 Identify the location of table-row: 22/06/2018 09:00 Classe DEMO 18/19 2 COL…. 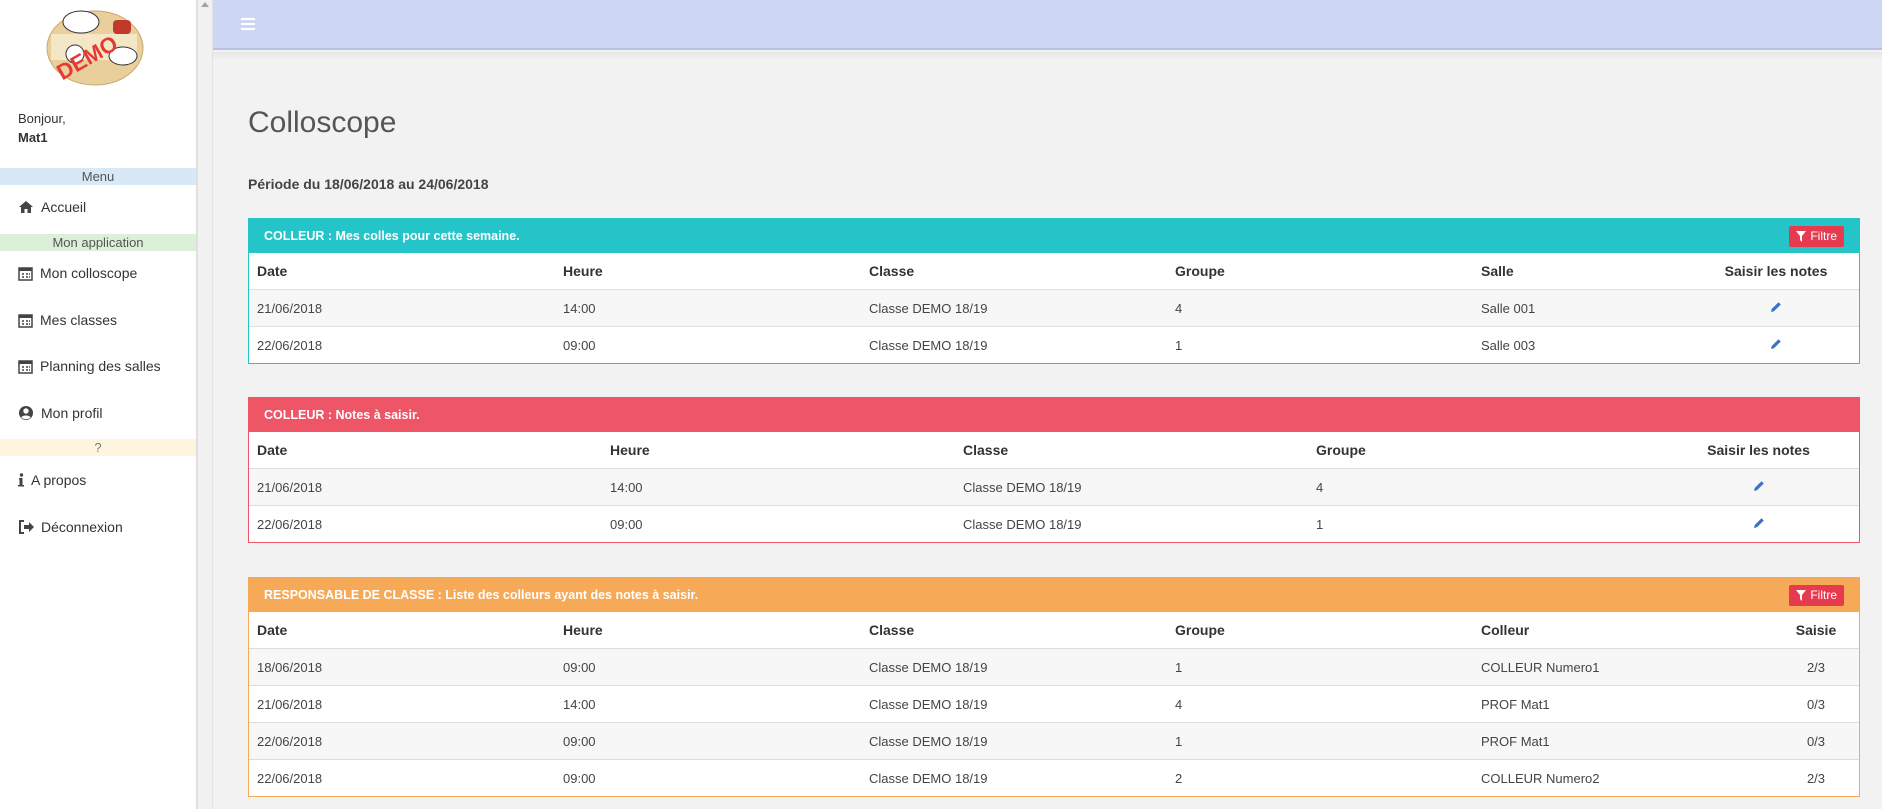
(1054, 777).